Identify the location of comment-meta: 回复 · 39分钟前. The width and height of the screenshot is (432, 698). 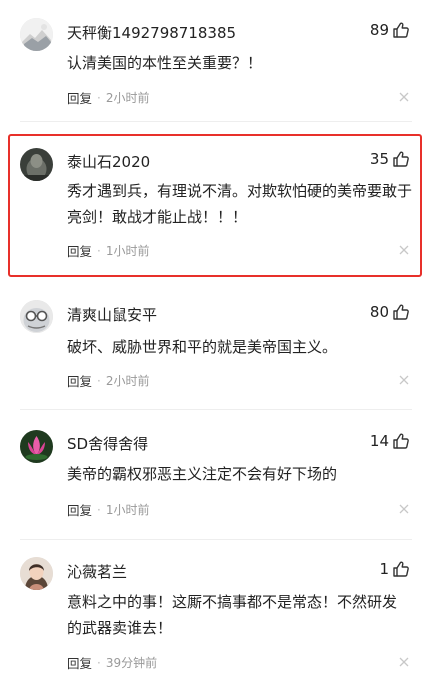
(112, 662).